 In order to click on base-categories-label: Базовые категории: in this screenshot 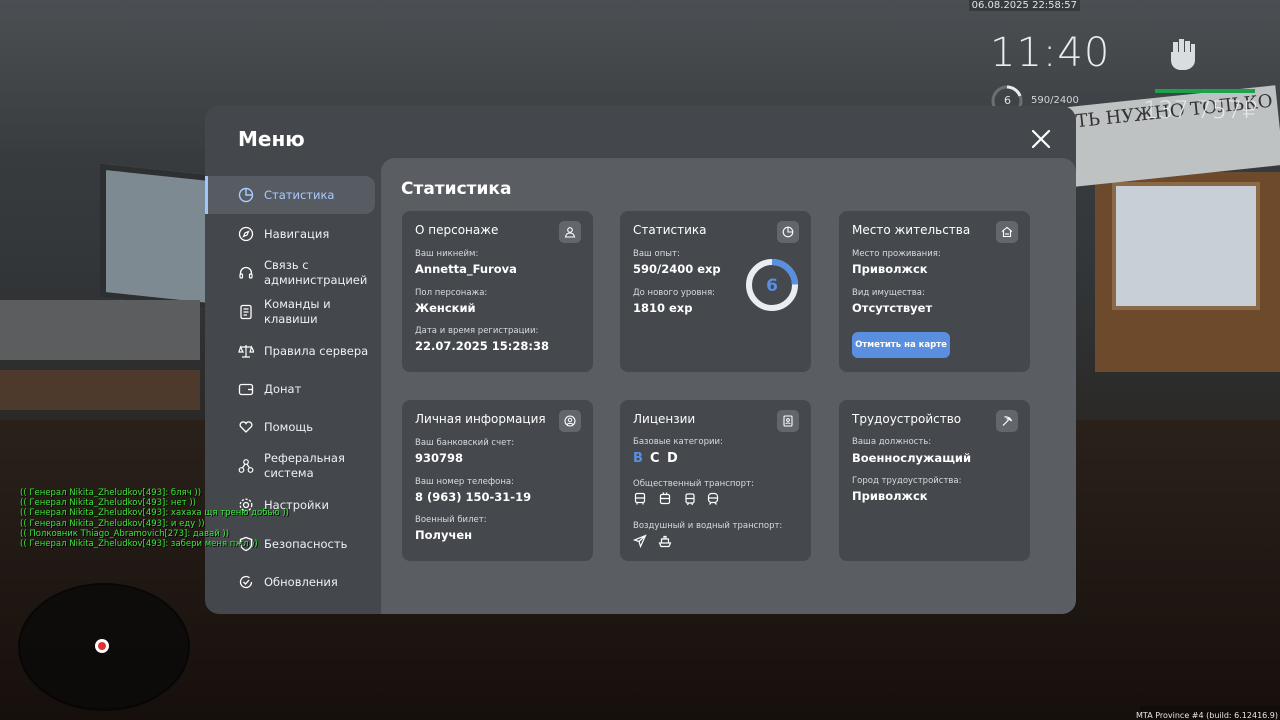, I will do `click(678, 442)`.